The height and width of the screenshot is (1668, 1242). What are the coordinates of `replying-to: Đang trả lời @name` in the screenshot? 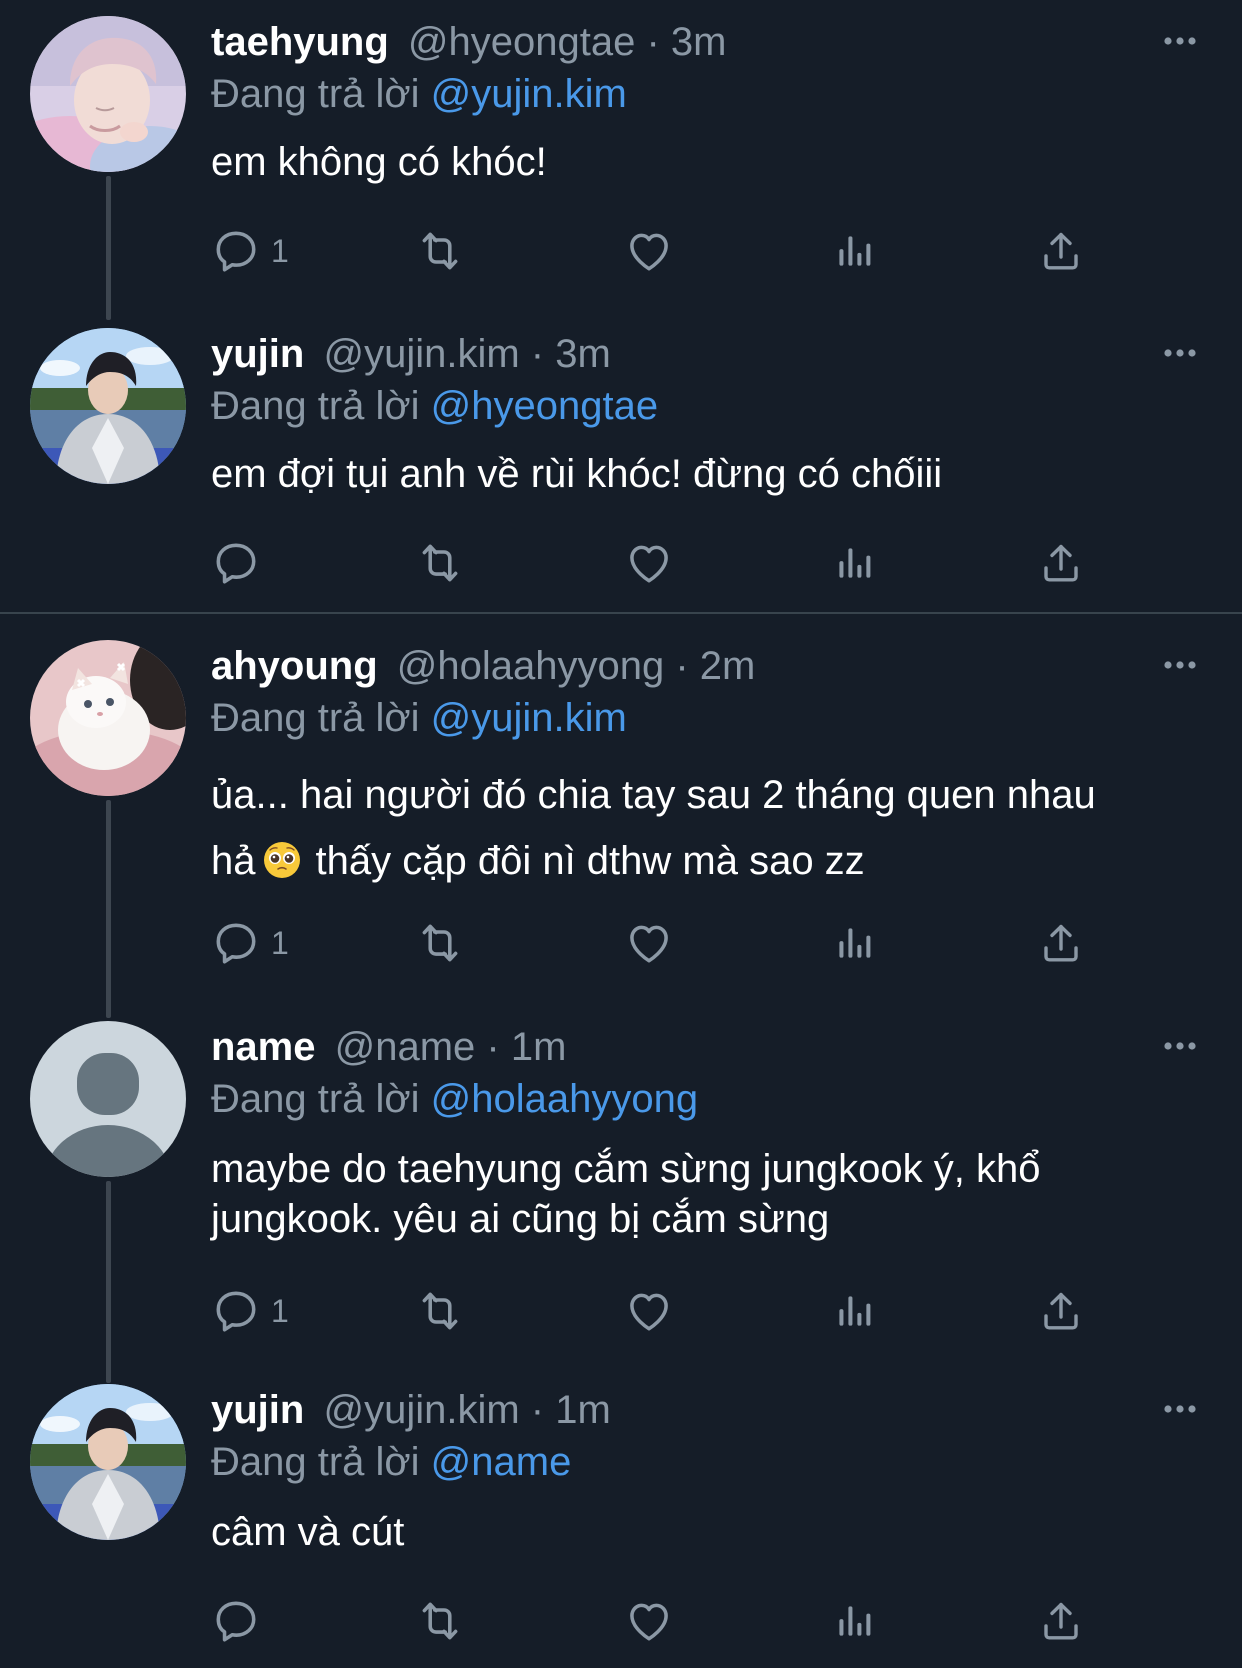 It's located at (391, 1462).